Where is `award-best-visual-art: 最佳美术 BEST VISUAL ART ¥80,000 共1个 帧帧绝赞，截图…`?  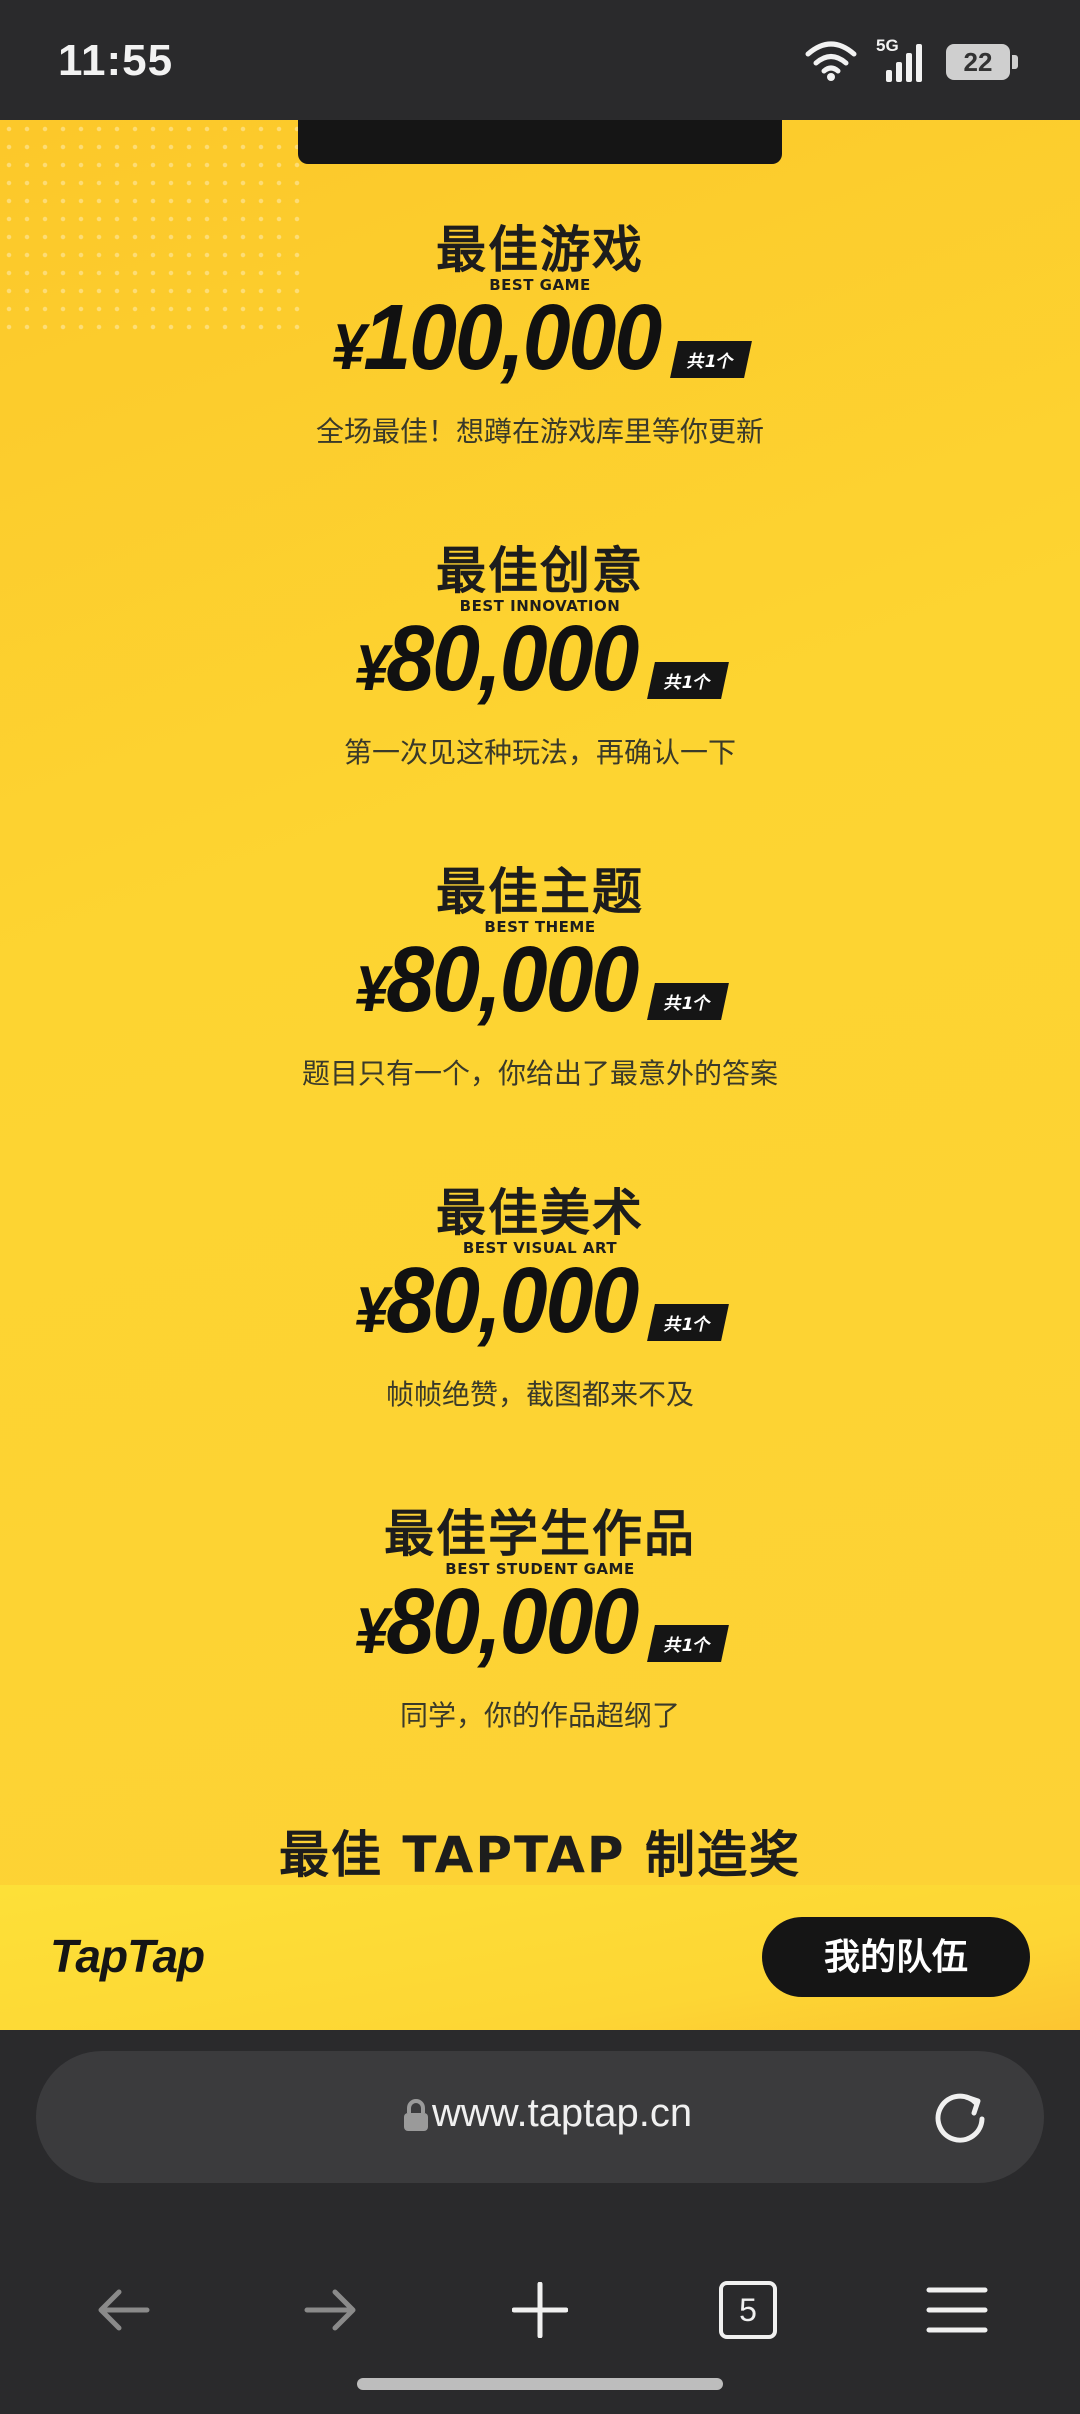
award-best-visual-art: 最佳美术 BEST VISUAL ART ¥80,000 共1个 帧帧绝赞，截图… is located at coordinates (540, 1298).